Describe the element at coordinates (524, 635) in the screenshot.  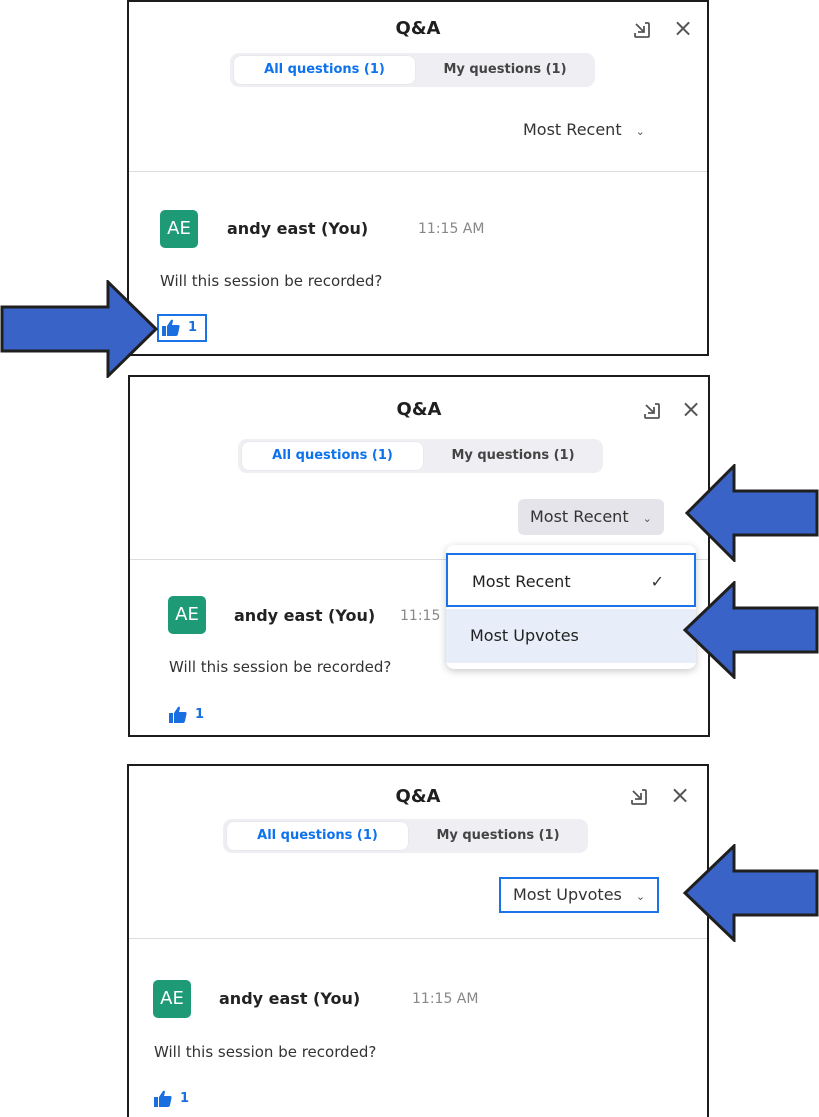
I see `option-label: Most Upvotes` at that location.